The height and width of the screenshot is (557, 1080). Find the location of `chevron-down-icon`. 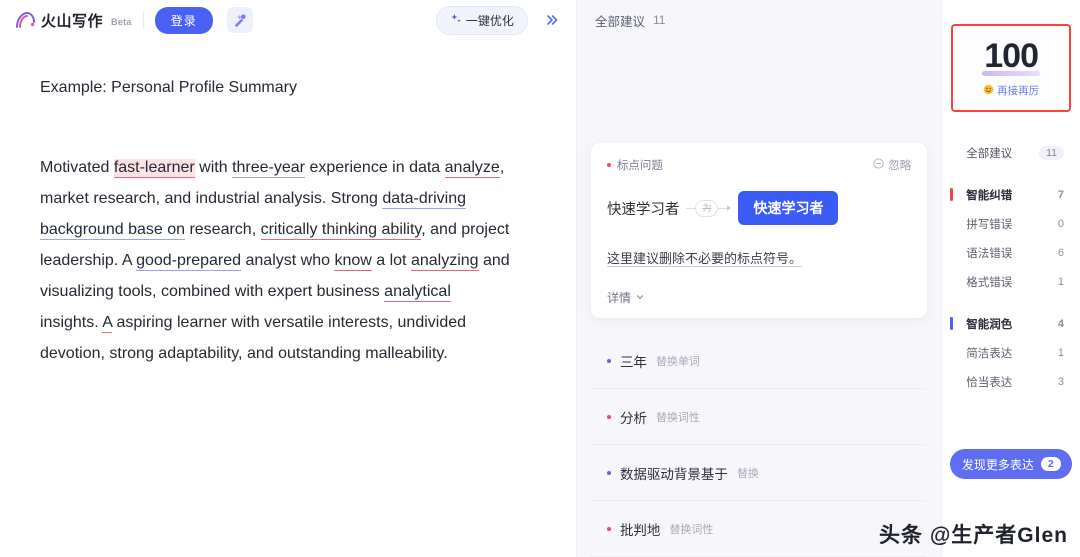

chevron-down-icon is located at coordinates (640, 298).